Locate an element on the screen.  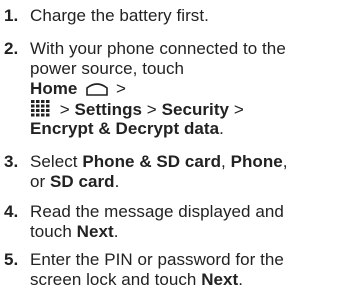
step-number: 5. is located at coordinates (11, 259).